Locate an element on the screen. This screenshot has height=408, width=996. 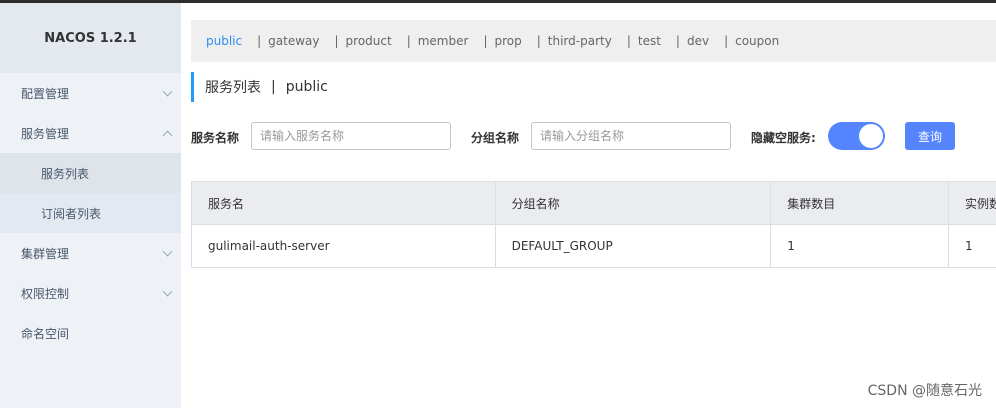
sidebar-item-label: 服务列表 is located at coordinates (65, 173).